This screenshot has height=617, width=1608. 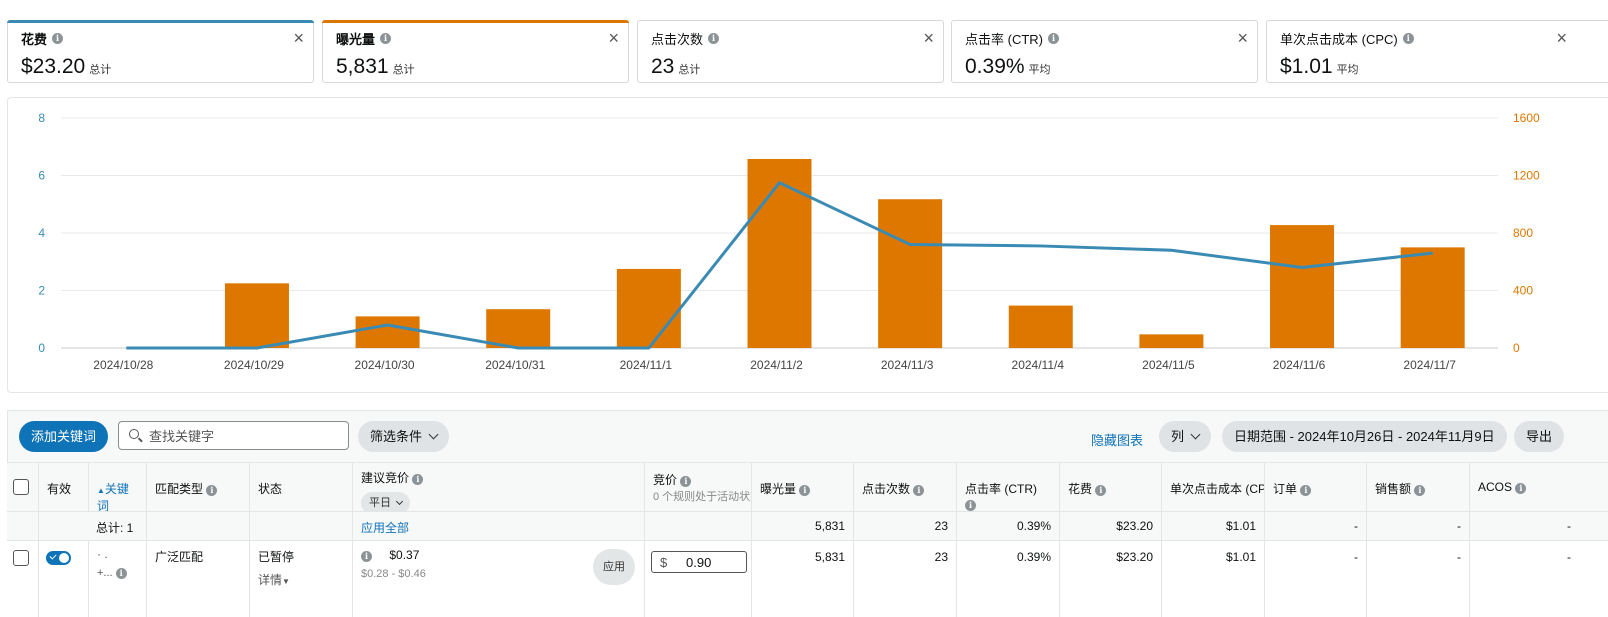 What do you see at coordinates (1437, 51) in the screenshot?
I see `metric-card-cpc: 单次点击成本 (CPC) i × $1.01 平均` at bounding box center [1437, 51].